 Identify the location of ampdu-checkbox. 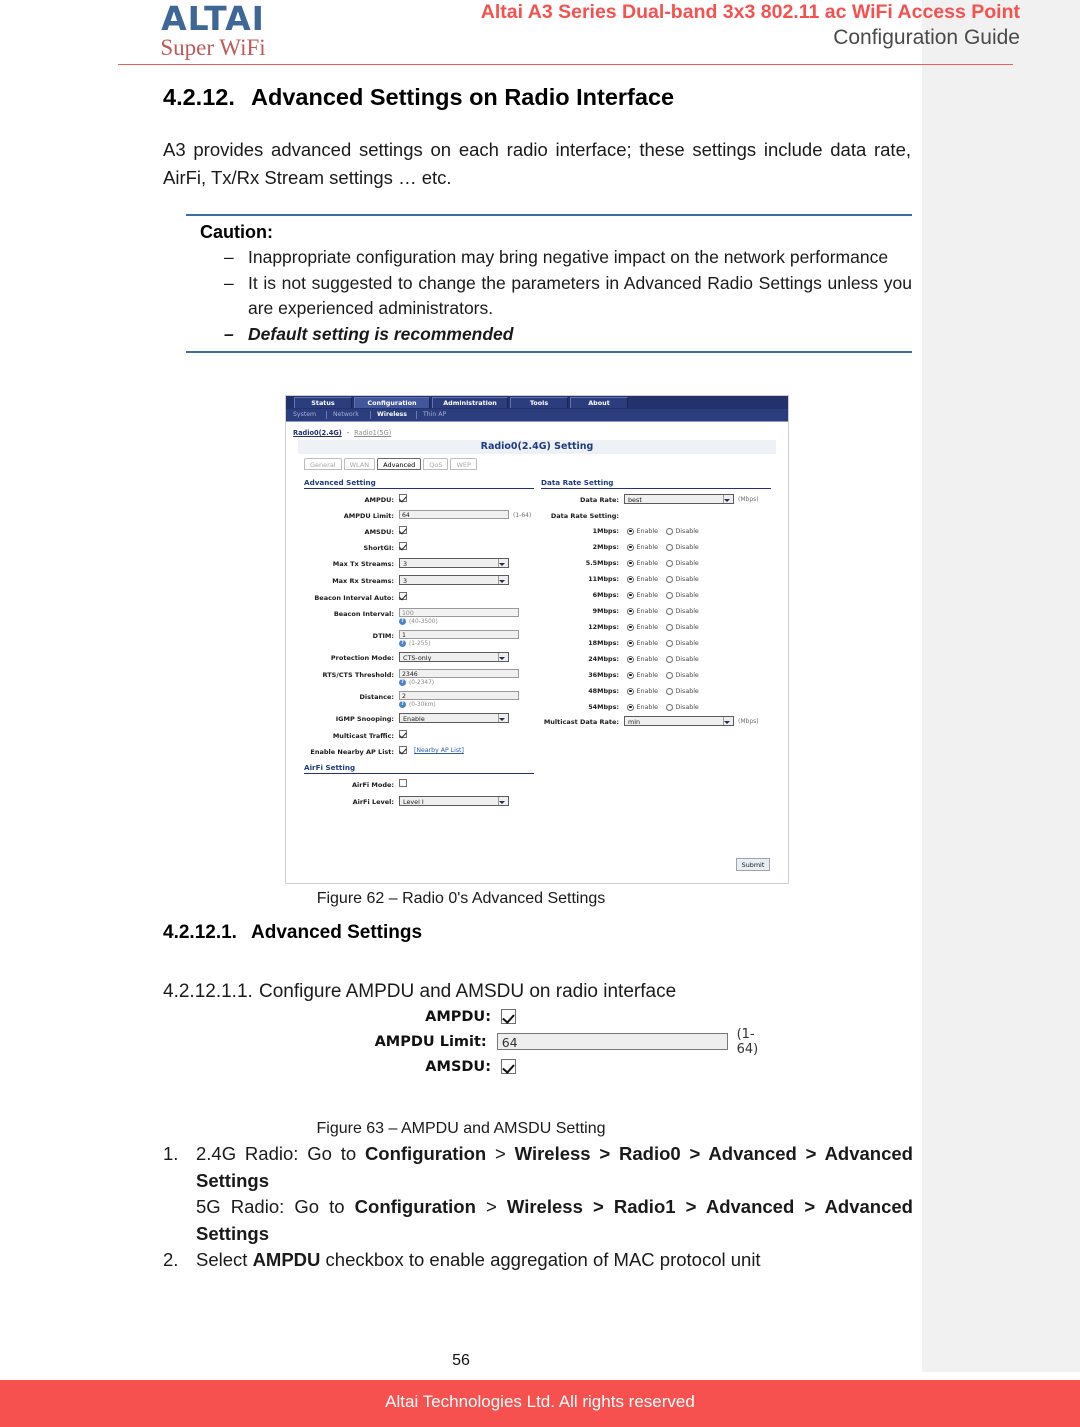
(403, 498).